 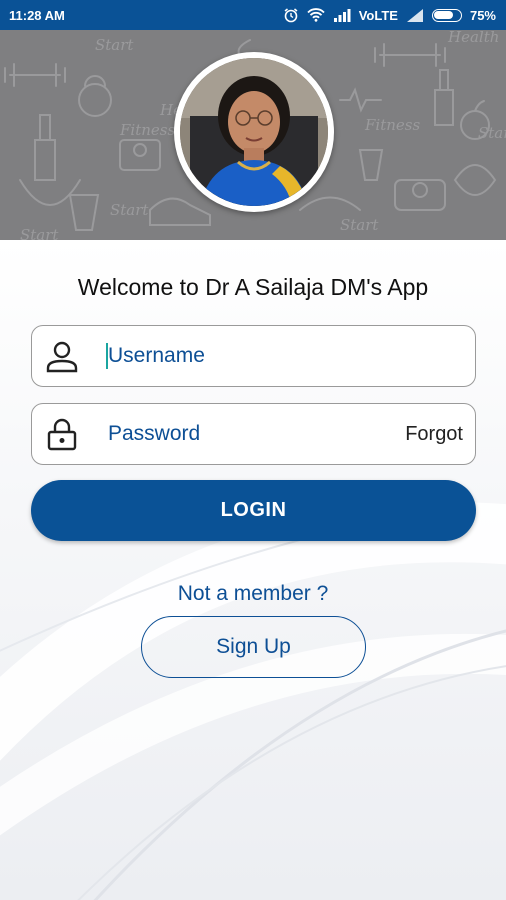 I want to click on forgot-password-link: Forgot, so click(x=434, y=434).